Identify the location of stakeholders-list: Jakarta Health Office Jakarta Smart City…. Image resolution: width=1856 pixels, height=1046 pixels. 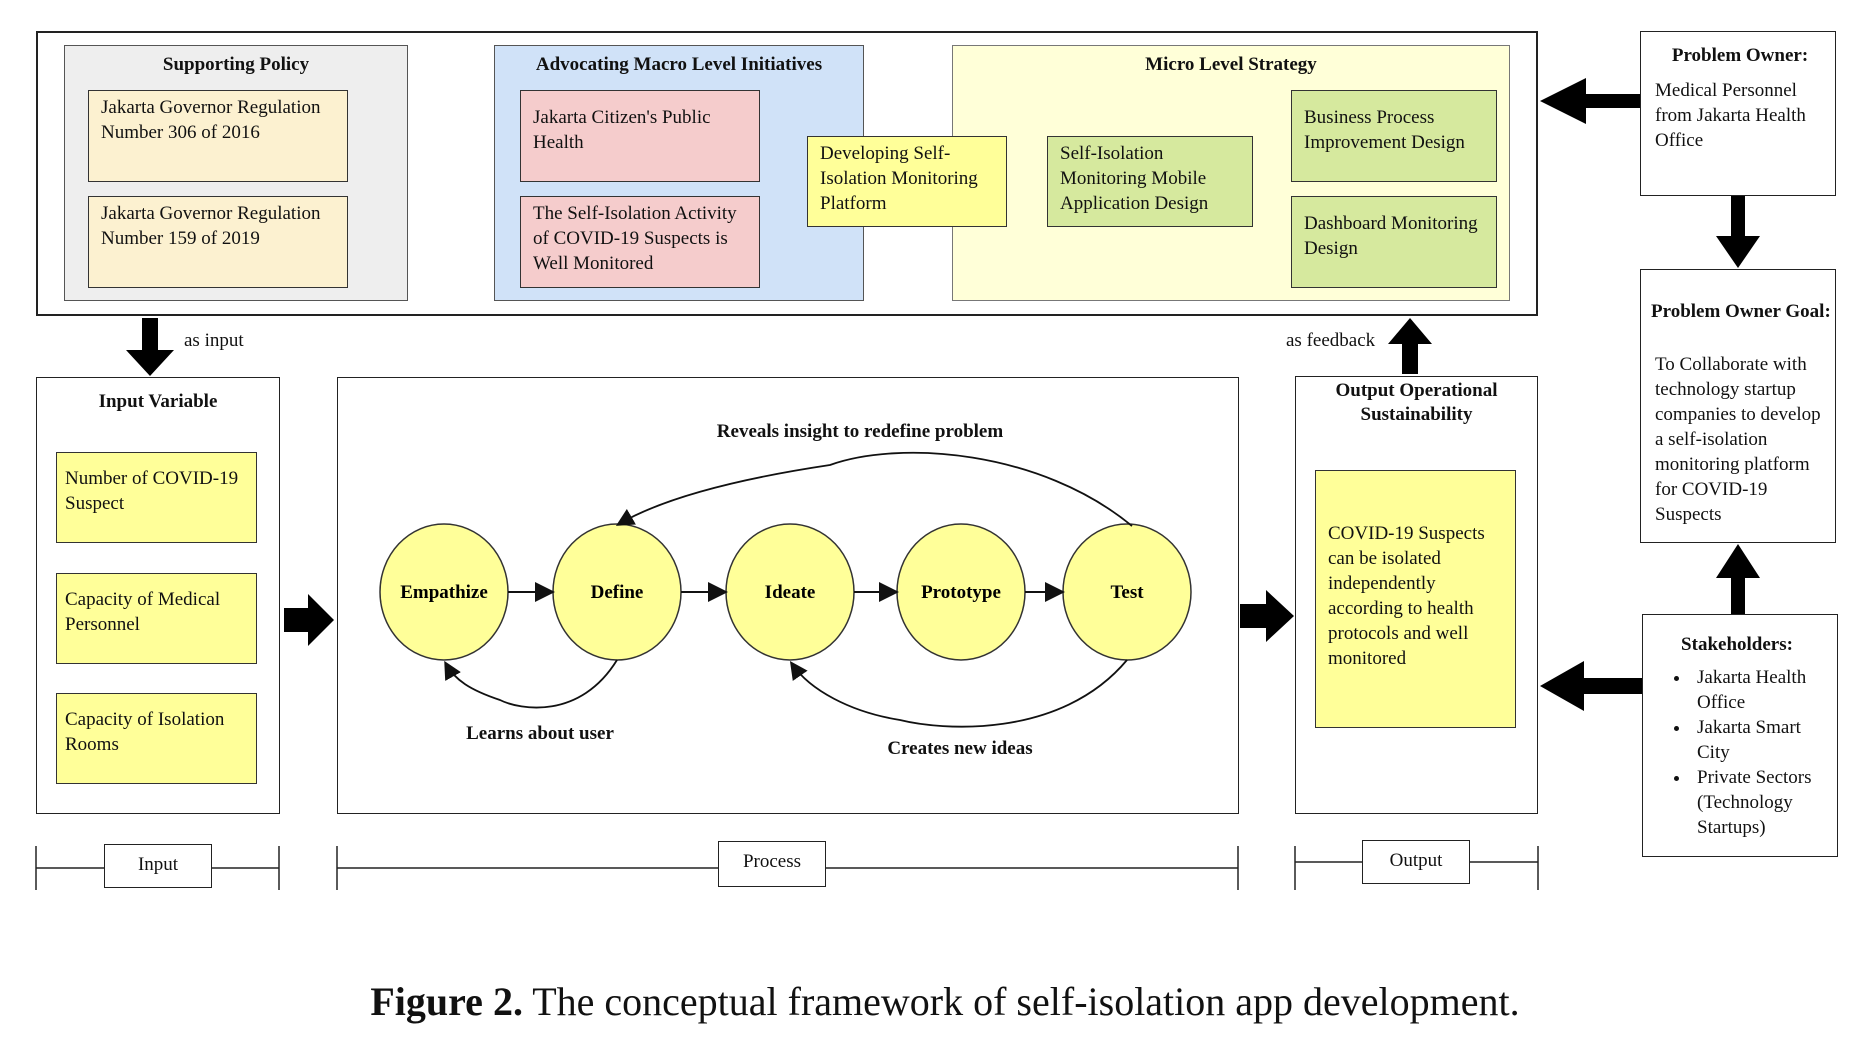
(1737, 752).